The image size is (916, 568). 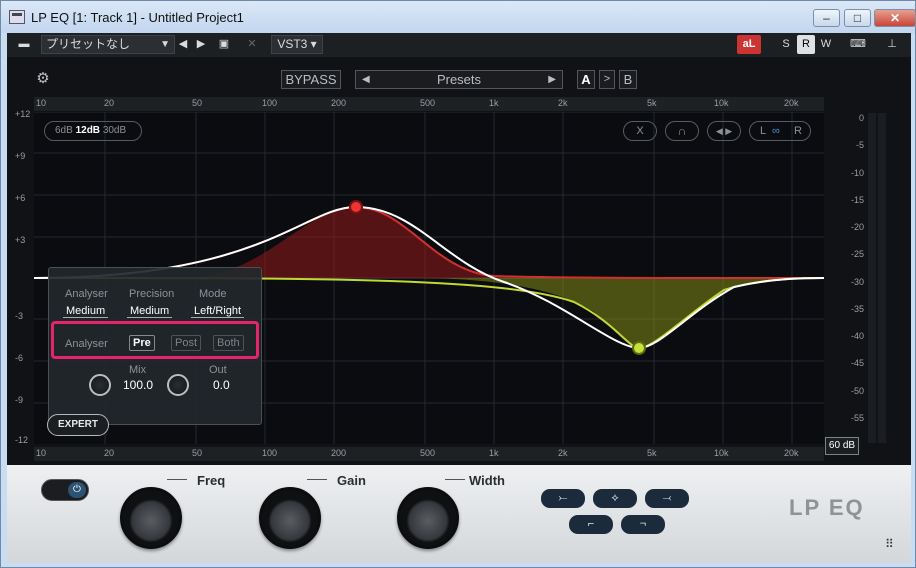 I want to click on preset-select: プリセットなし ▼, so click(x=108, y=44).